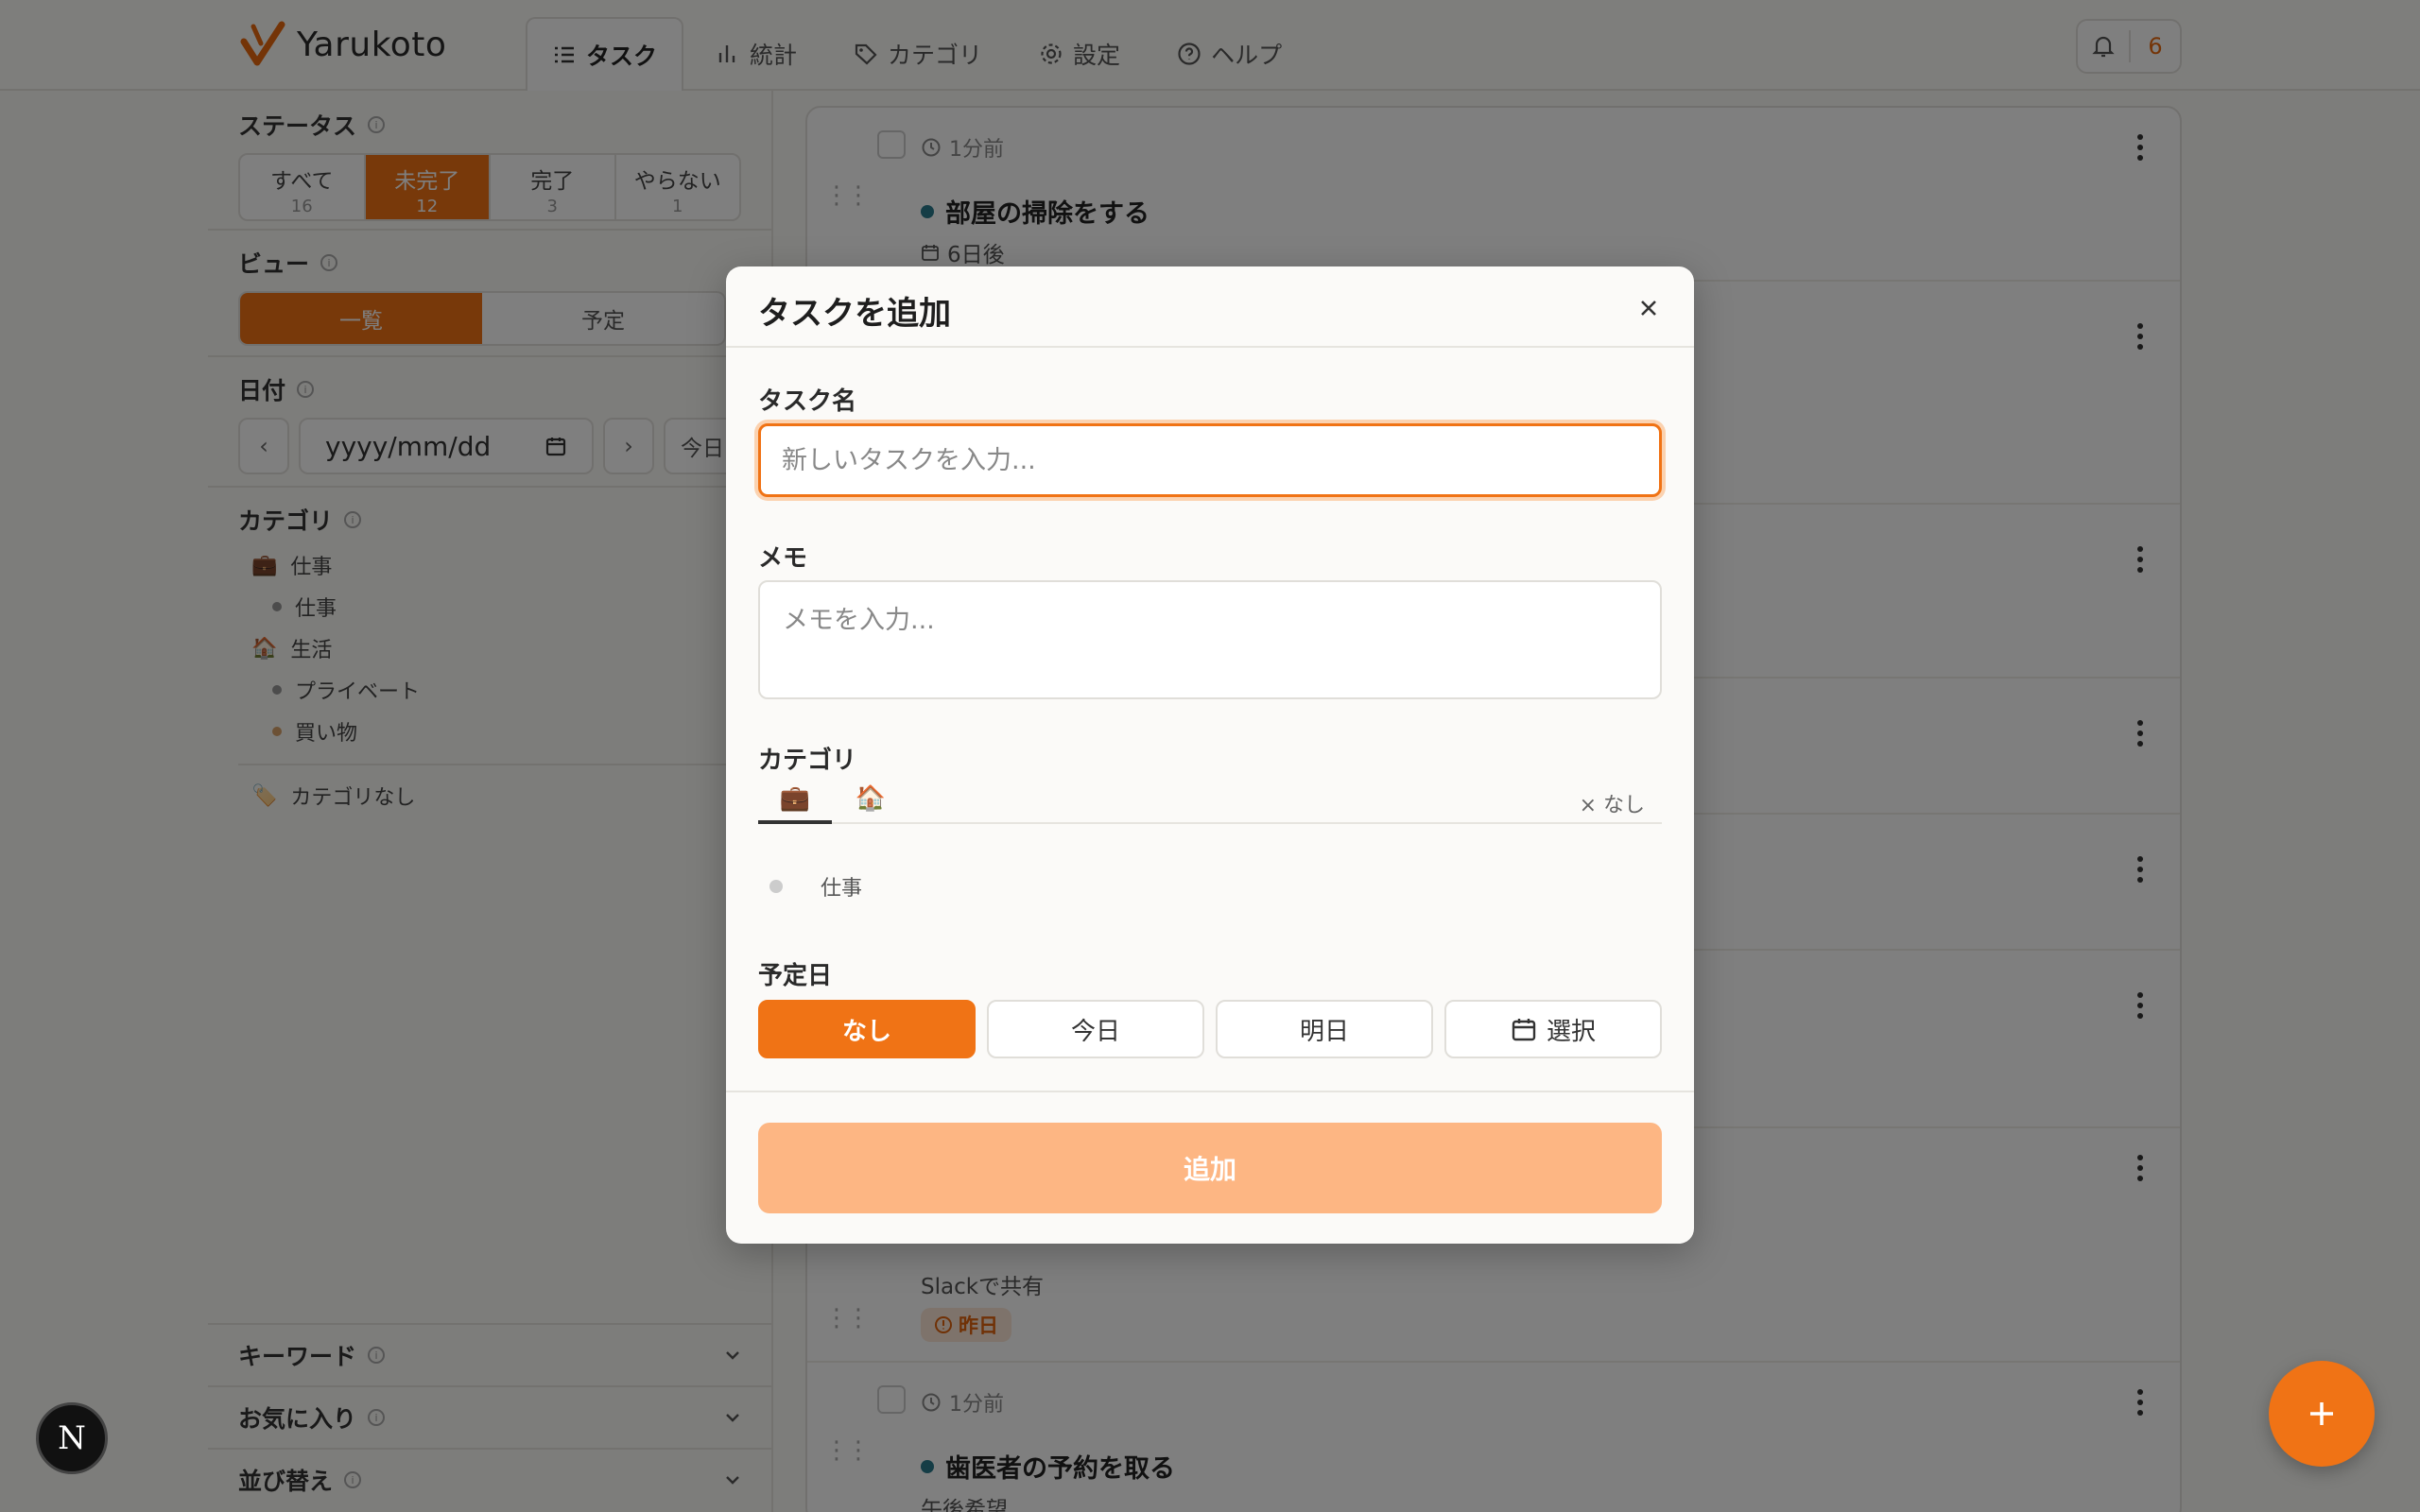 This screenshot has height=1512, width=2420. I want to click on plus-icon, so click(2321, 1413).